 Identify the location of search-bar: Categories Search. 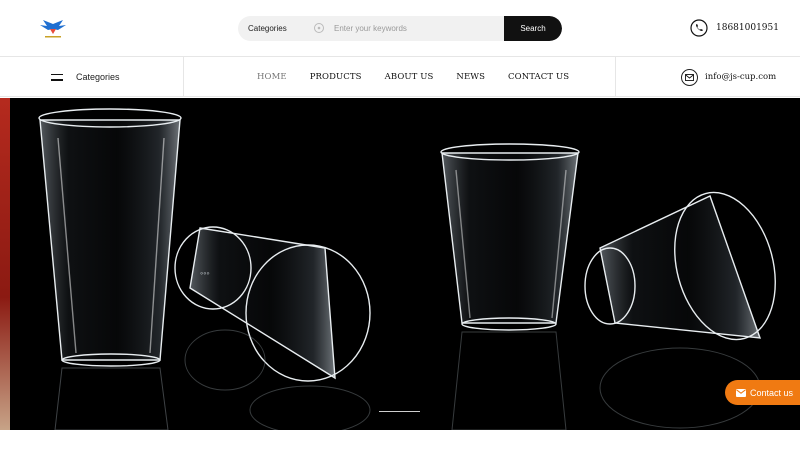
(400, 28).